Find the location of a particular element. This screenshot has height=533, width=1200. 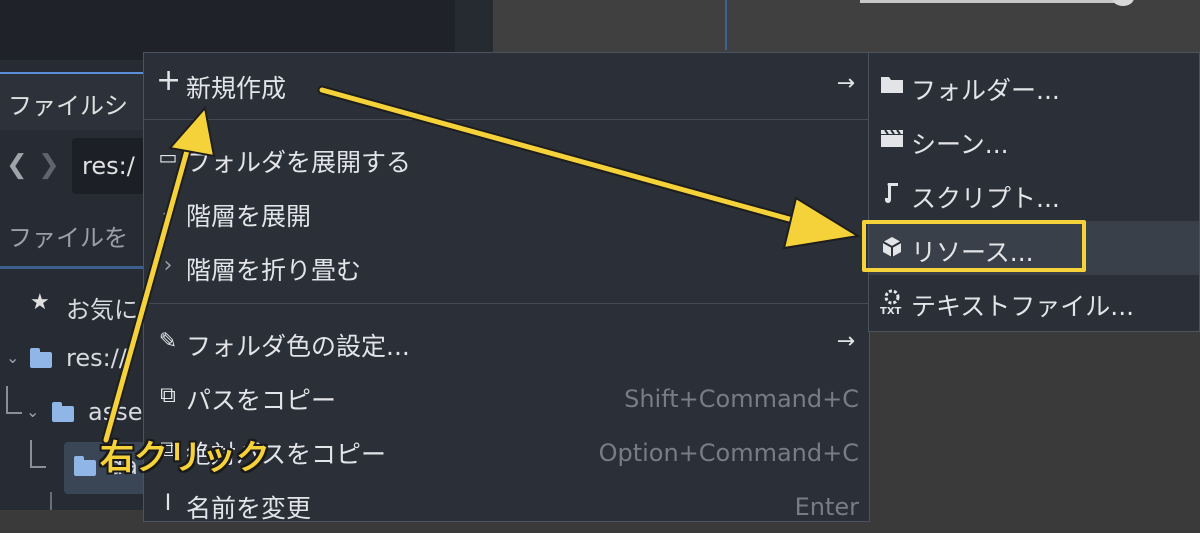

file-filter-input: ファイルを is located at coordinates (68, 235).